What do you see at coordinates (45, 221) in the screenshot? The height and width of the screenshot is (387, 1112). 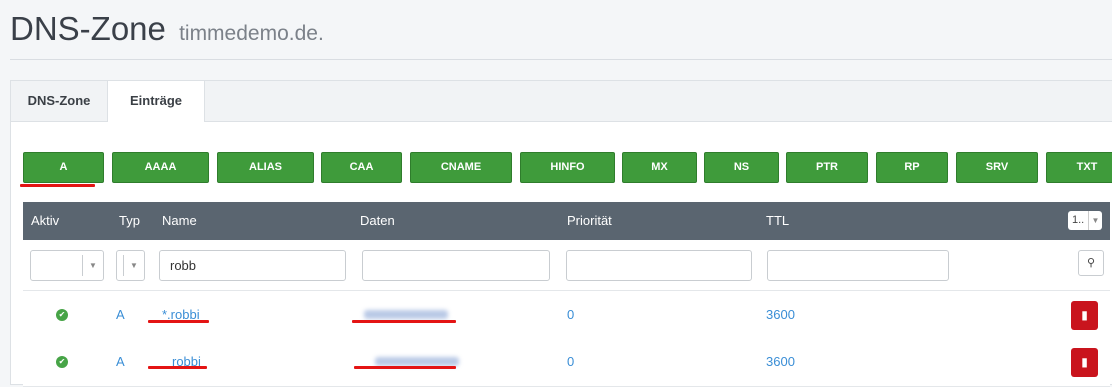 I see `column-header-aktiv: Aktiv` at bounding box center [45, 221].